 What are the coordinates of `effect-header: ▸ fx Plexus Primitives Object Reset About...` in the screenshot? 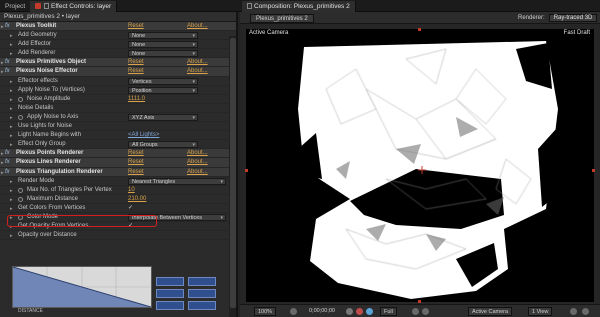 It's located at (118, 63).